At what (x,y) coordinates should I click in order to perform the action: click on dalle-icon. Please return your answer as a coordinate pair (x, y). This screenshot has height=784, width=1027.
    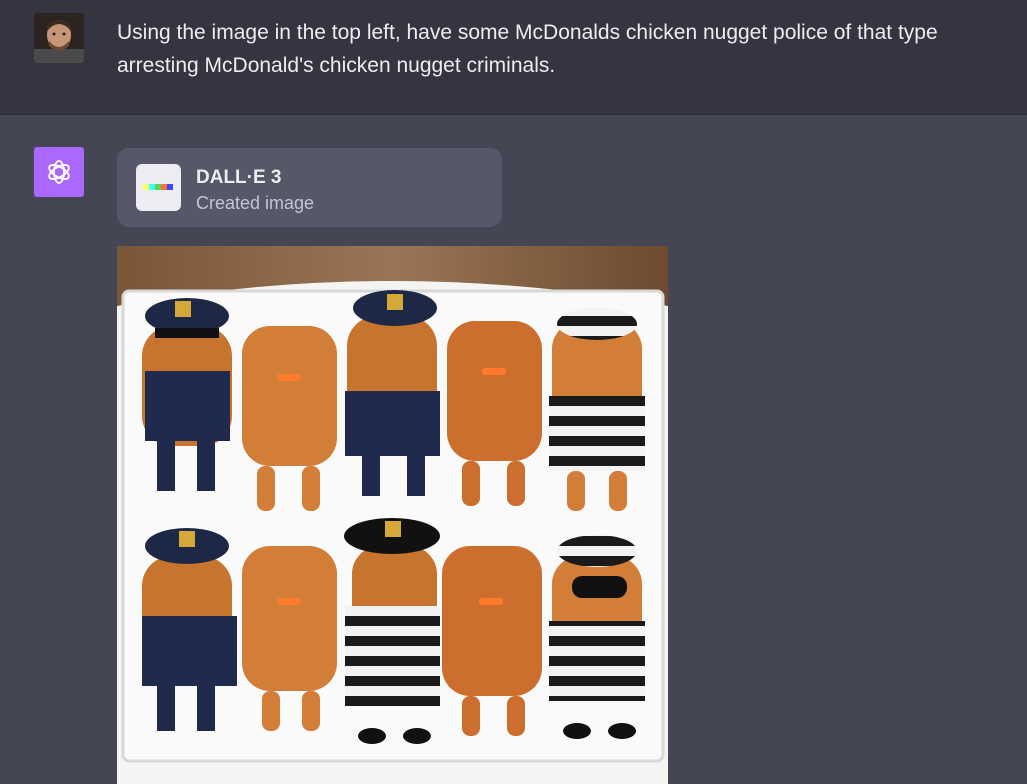
    Looking at the image, I should click on (158, 187).